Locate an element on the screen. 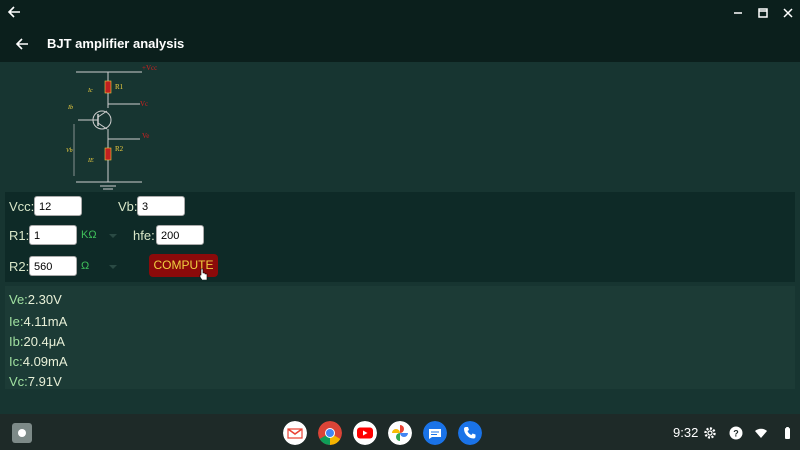 The image size is (800, 450). close-icon is located at coordinates (788, 13).